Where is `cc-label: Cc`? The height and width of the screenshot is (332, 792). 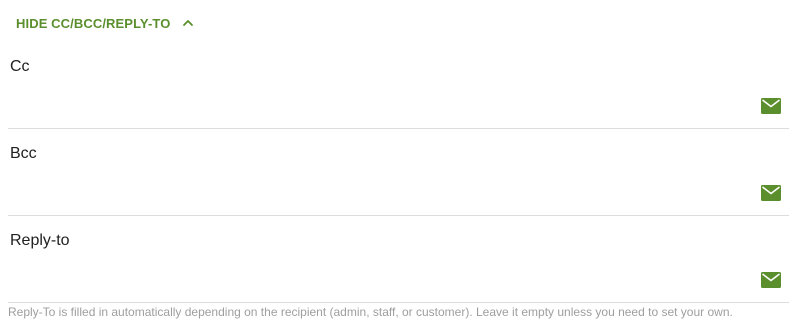
cc-label: Cc is located at coordinates (20, 66).